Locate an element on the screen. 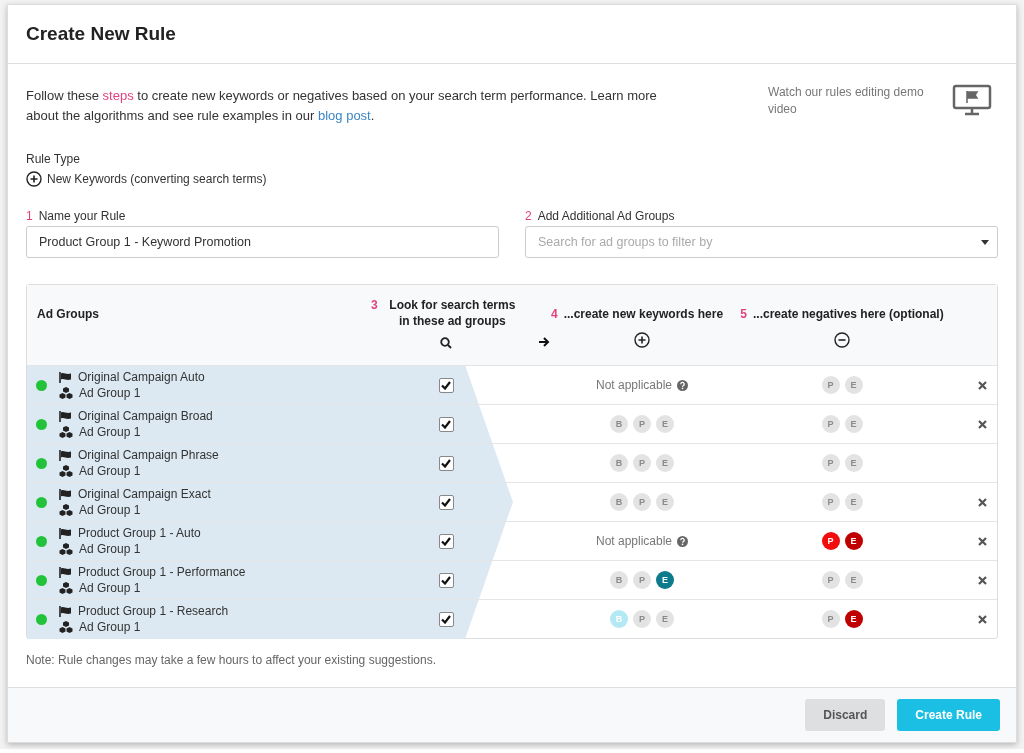  column-header: Ad Groups is located at coordinates (68, 314).